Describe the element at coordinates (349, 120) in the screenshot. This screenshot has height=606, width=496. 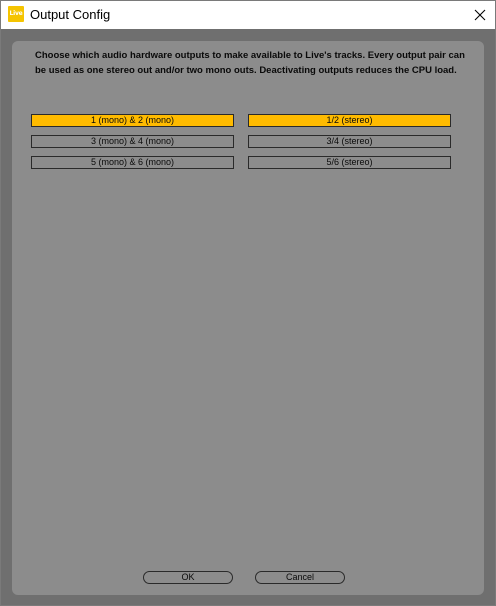
I see `output-toggle-stereo-1-2: 1/2 (stereo)` at that location.